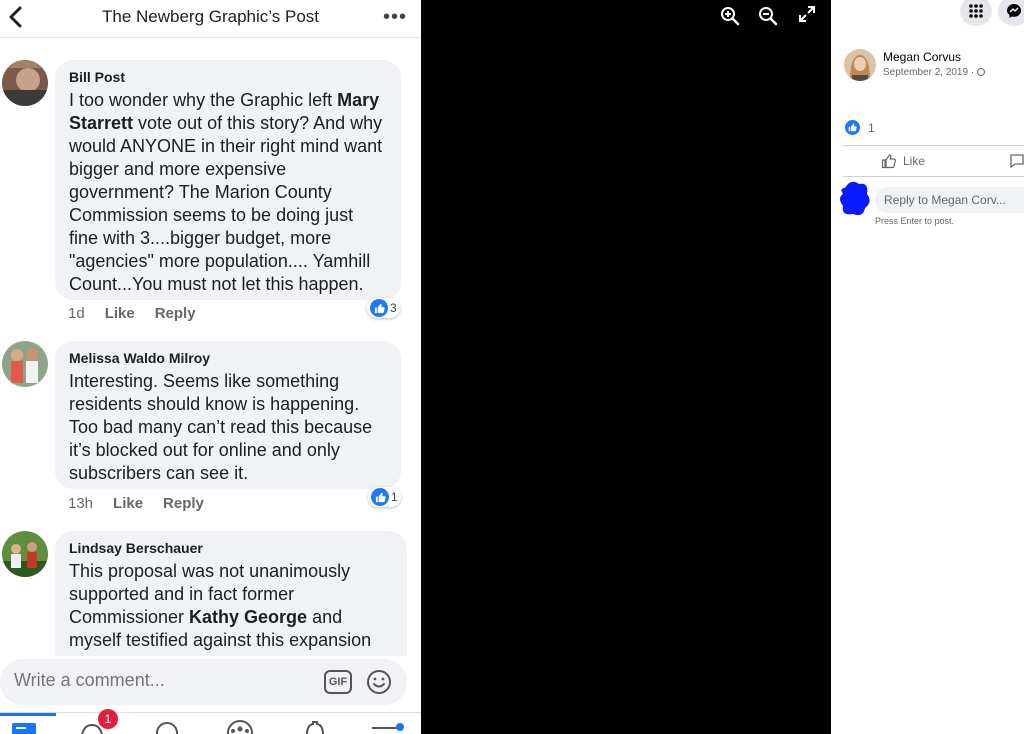  Describe the element at coordinates (144, 680) in the screenshot. I see `comment-input` at that location.